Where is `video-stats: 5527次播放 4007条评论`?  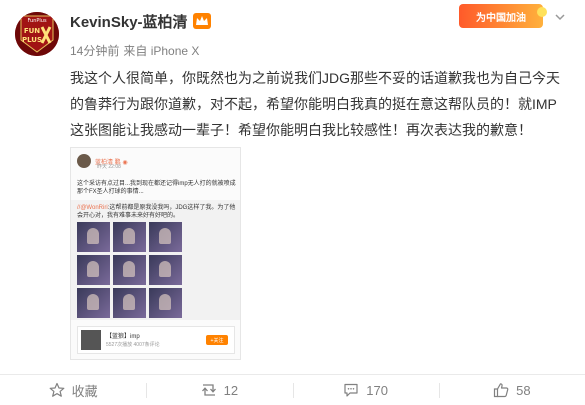 video-stats: 5527次播放 4007条评论 is located at coordinates (133, 345).